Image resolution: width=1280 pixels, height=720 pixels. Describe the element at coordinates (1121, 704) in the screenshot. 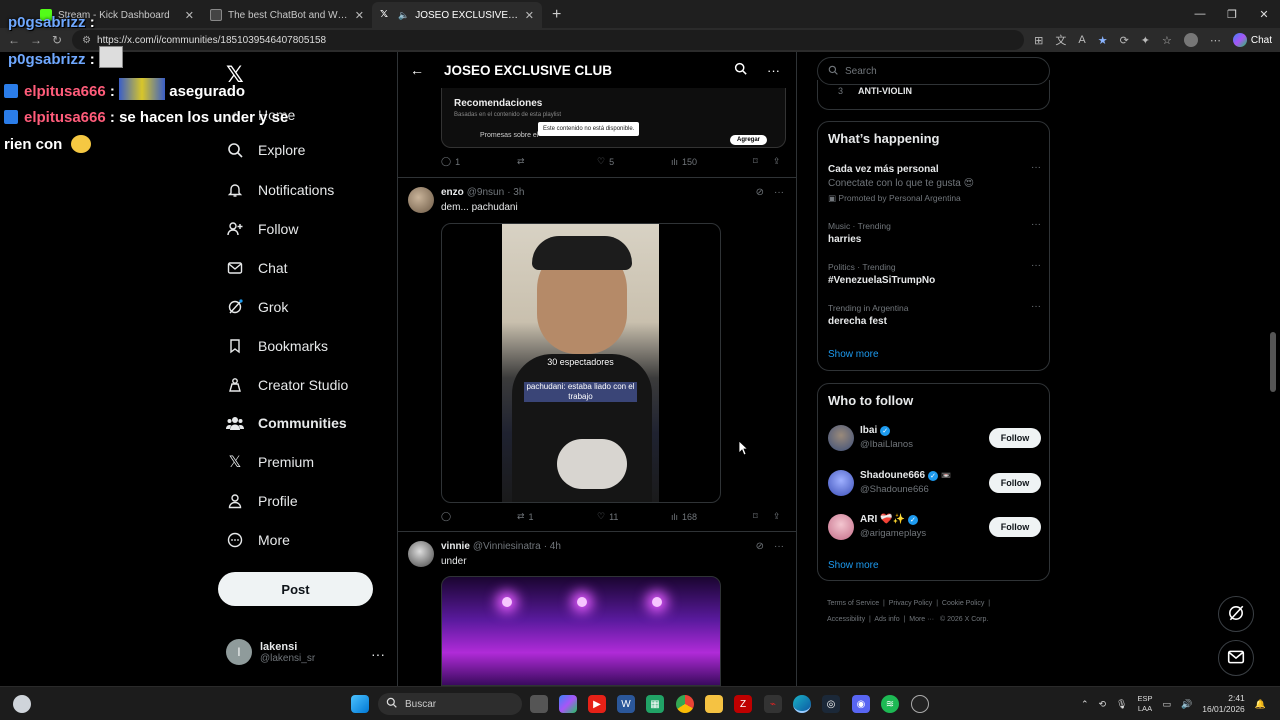

I see `microphone-icon: 🎙` at that location.